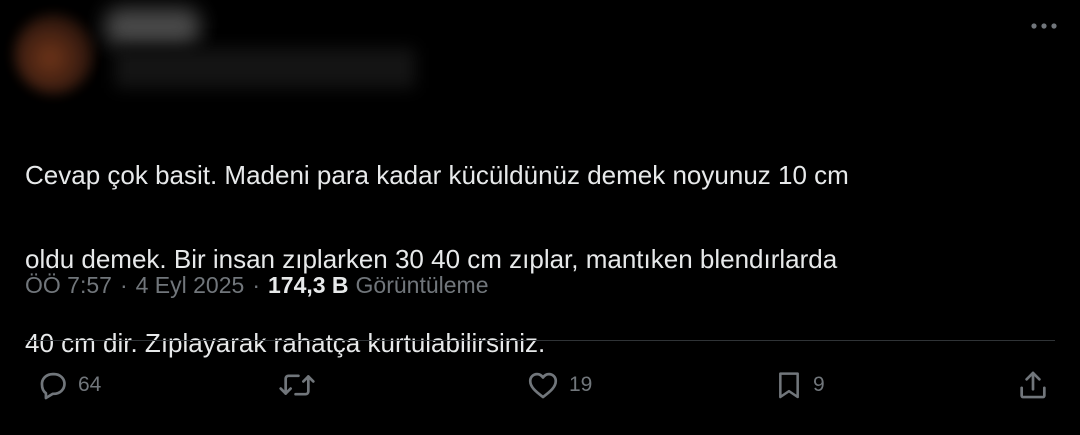  What do you see at coordinates (543, 385) in the screenshot?
I see `heart-icon` at bounding box center [543, 385].